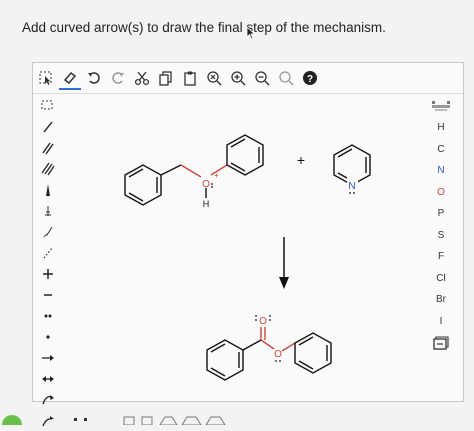 The width and height of the screenshot is (474, 431). Describe the element at coordinates (441, 193) in the screenshot. I see `element-o-button: O` at that location.